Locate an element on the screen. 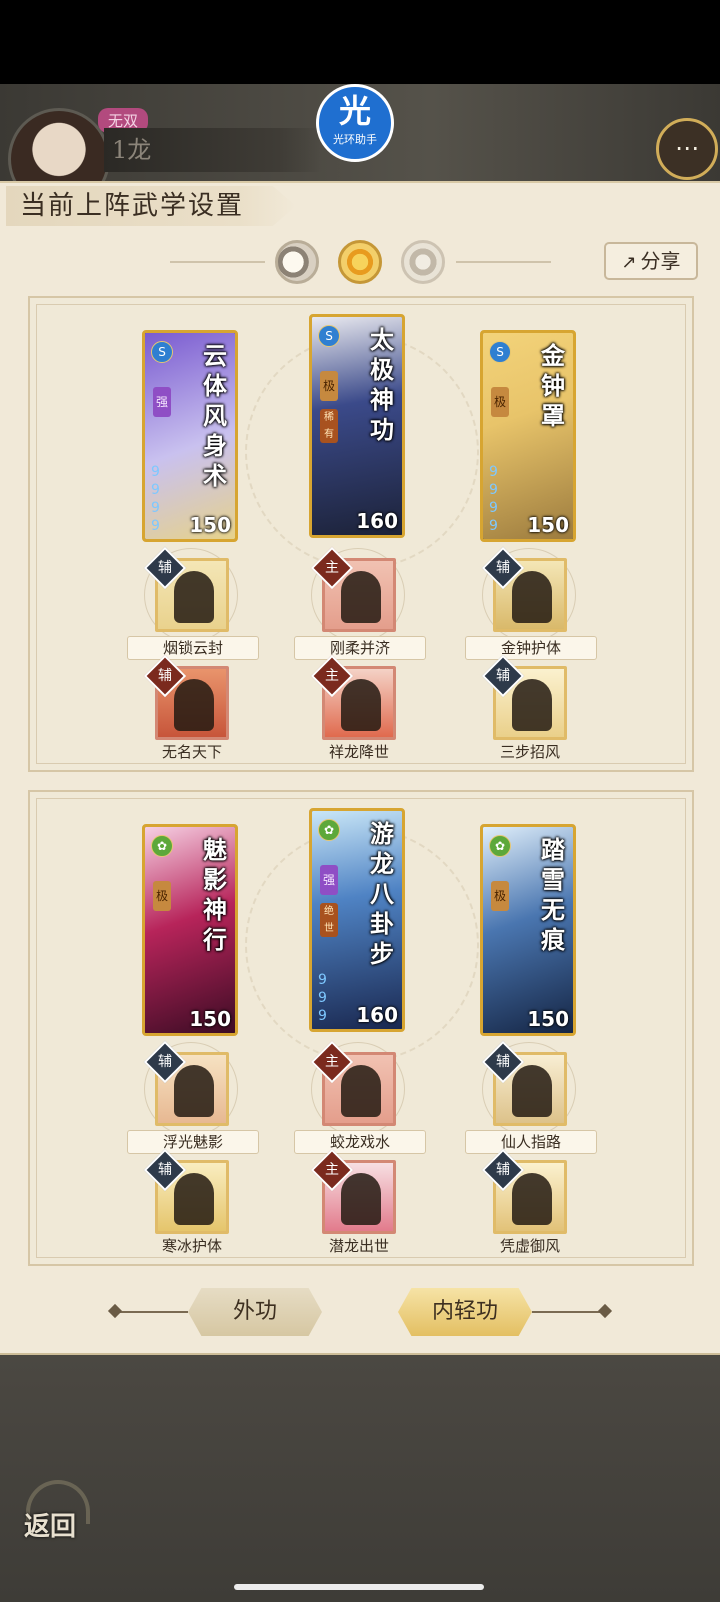  skill-1-1: 辅 is located at coordinates (186, 589).